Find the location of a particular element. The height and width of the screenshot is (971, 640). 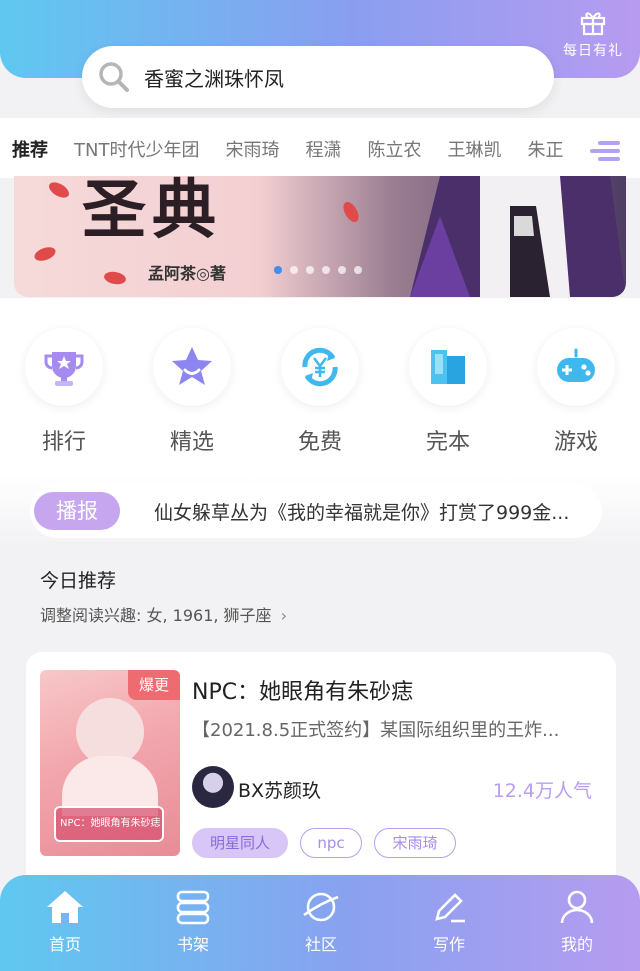

entry-featured-circle is located at coordinates (192, 367).